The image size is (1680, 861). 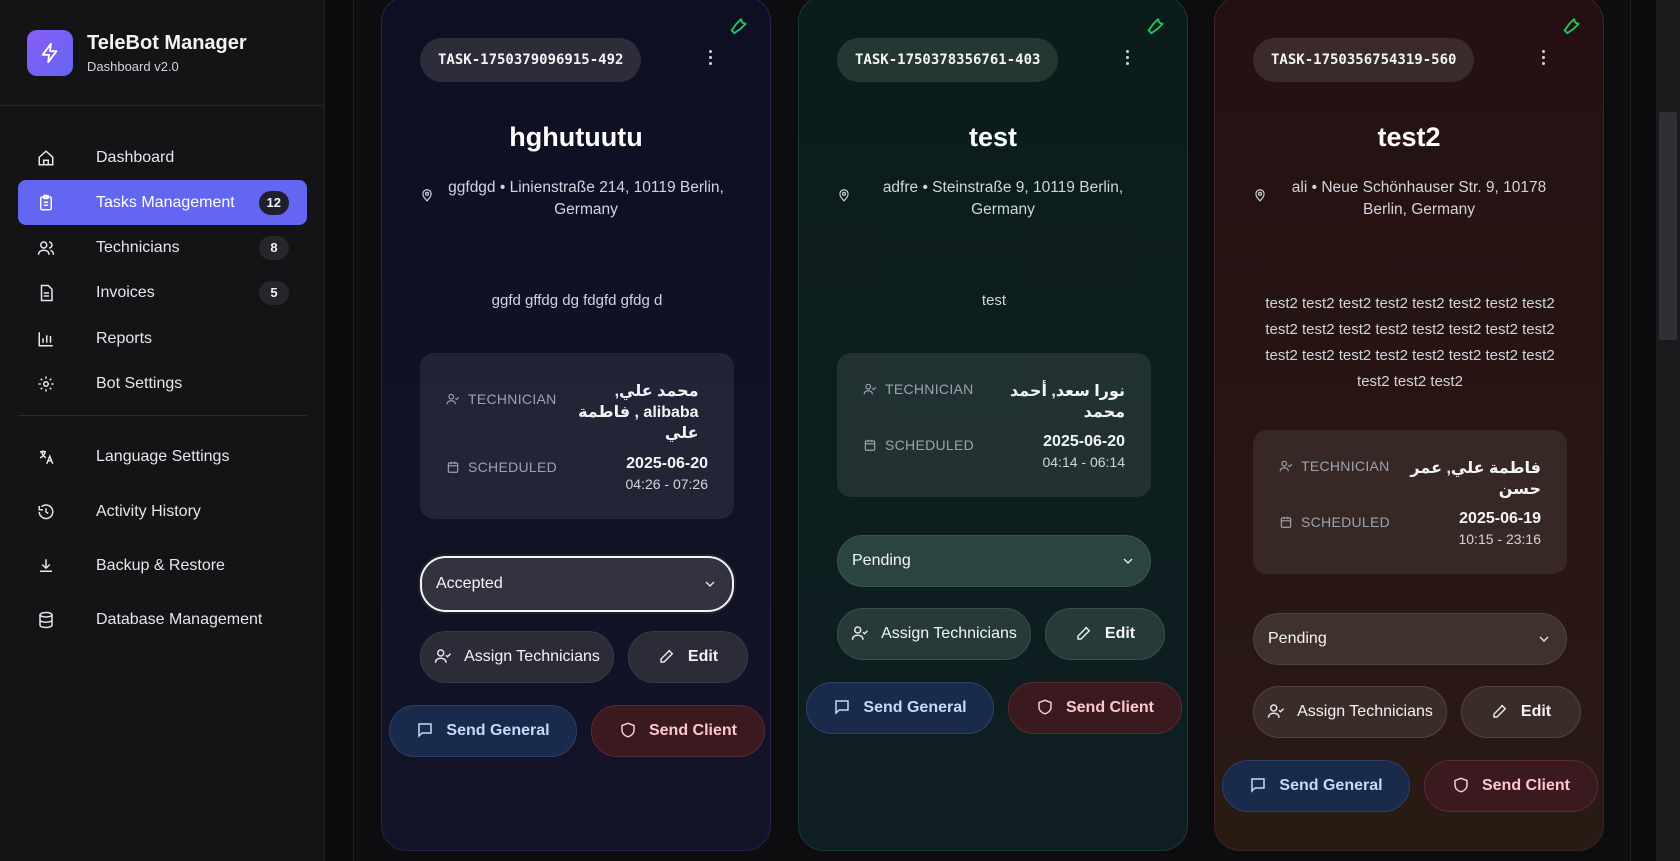 What do you see at coordinates (274, 292) in the screenshot?
I see `count-badge: 5` at bounding box center [274, 292].